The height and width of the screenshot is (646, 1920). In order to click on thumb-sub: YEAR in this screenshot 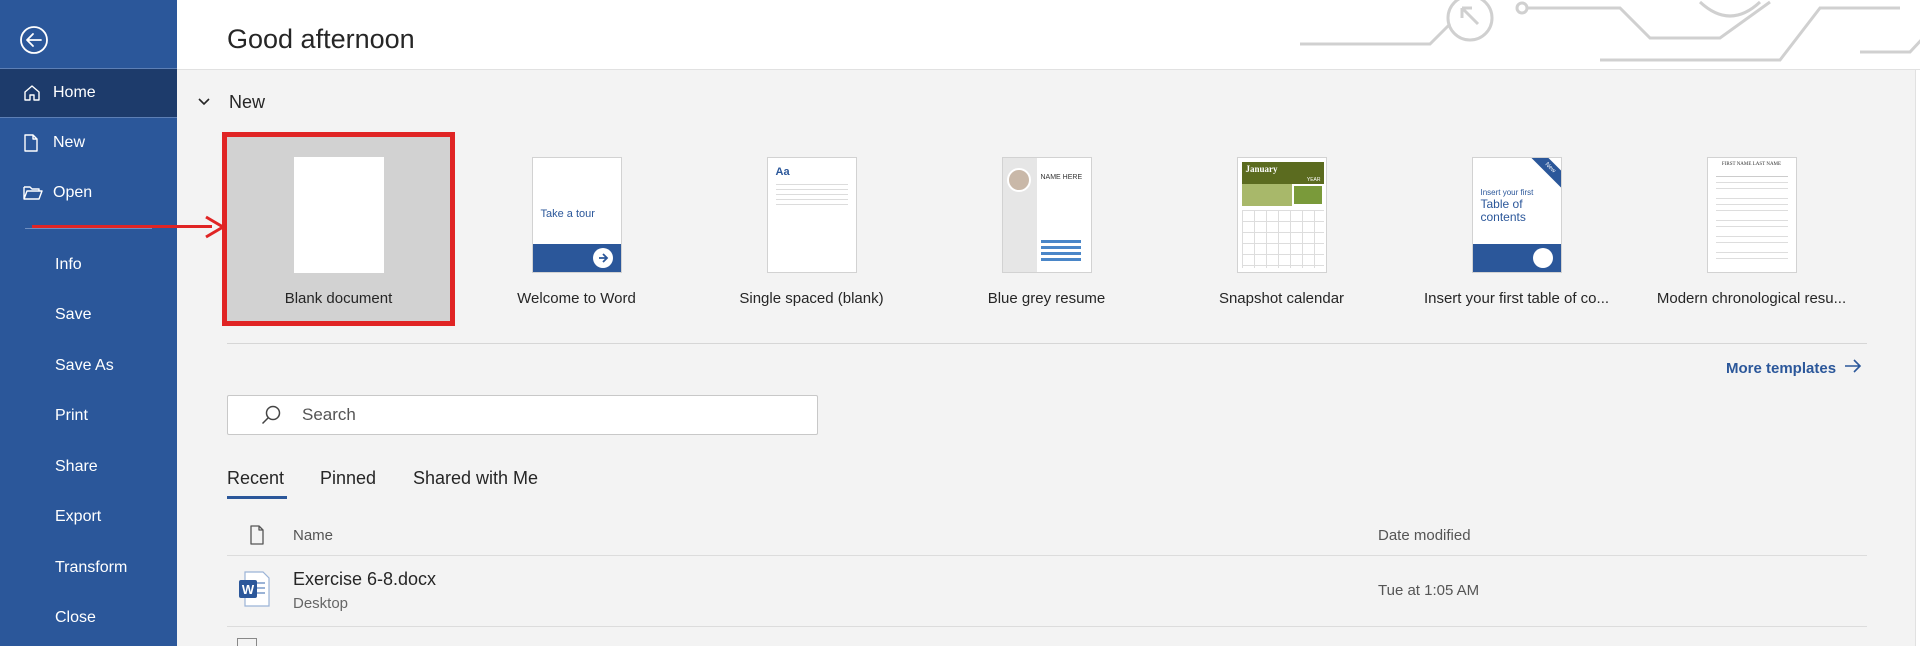, I will do `click(1313, 180)`.